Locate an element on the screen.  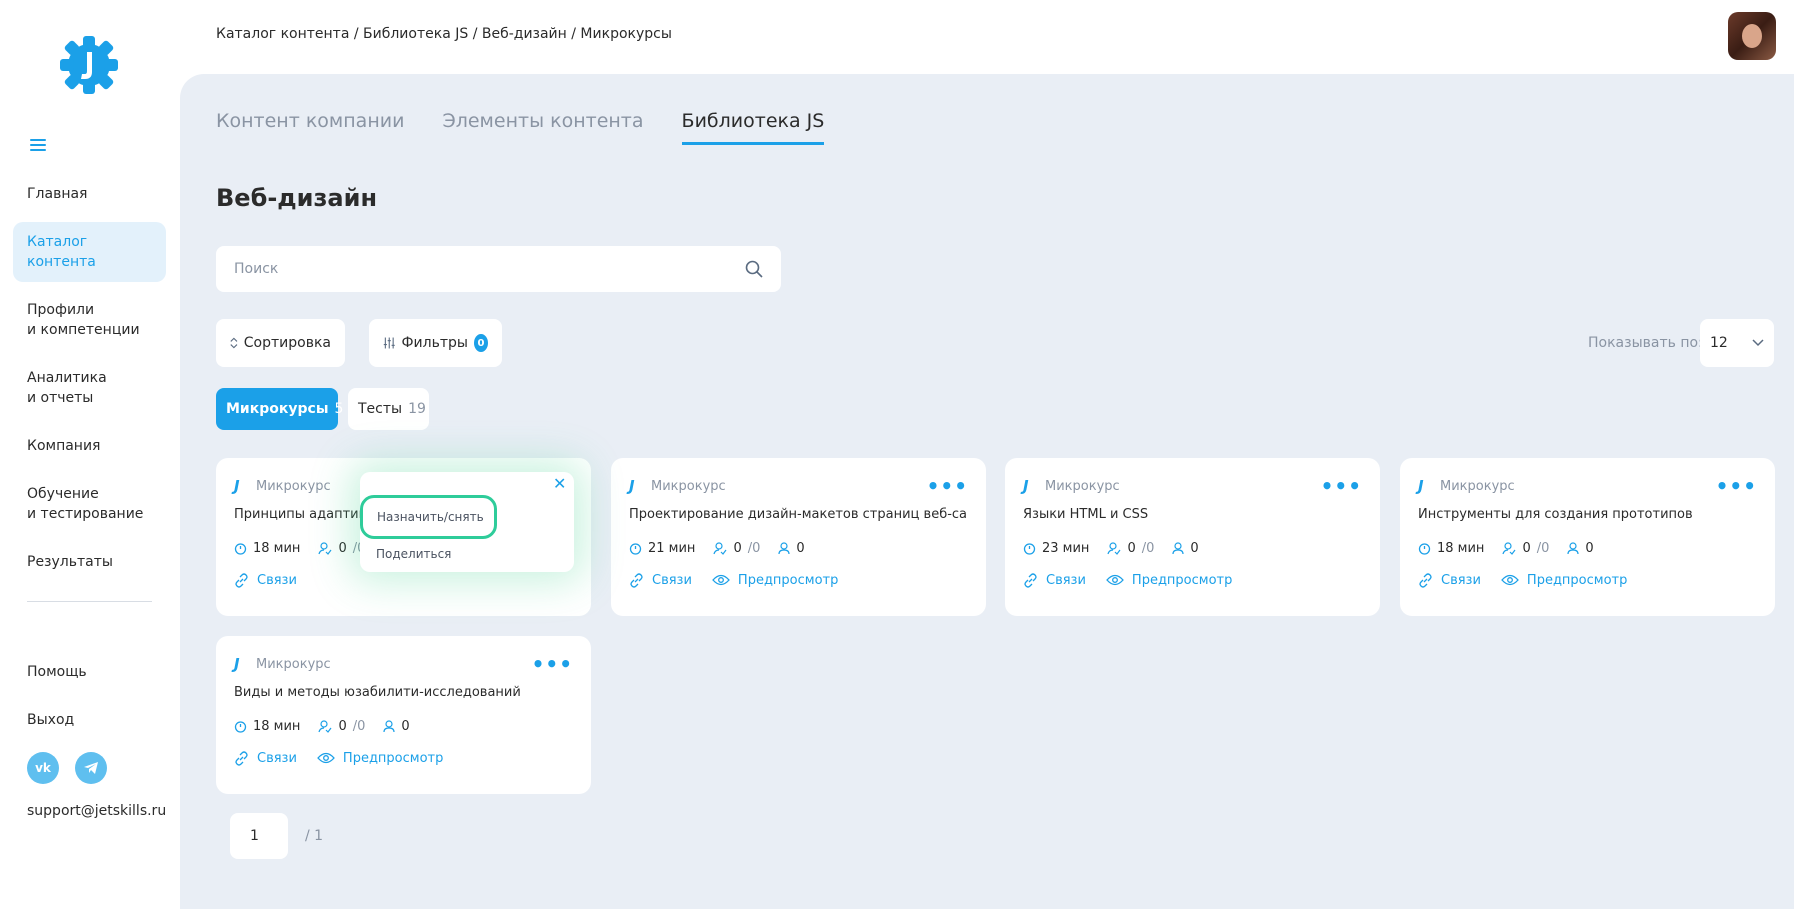
page-title: Веб-дизайн is located at coordinates (297, 198).